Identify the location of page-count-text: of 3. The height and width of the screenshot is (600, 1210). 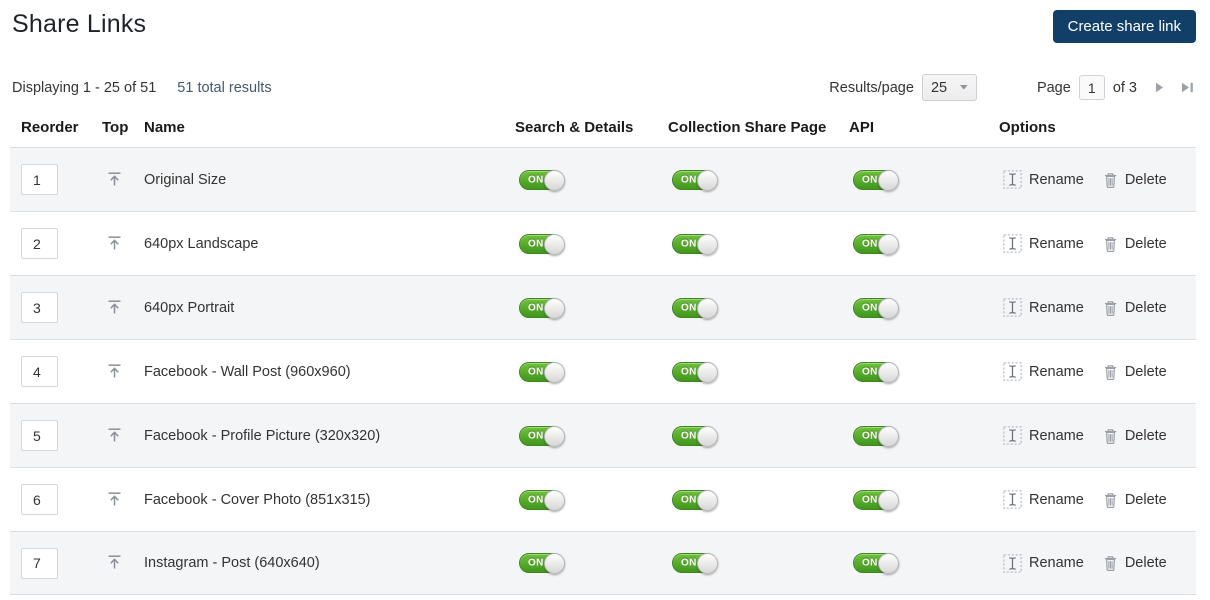
(1124, 87).